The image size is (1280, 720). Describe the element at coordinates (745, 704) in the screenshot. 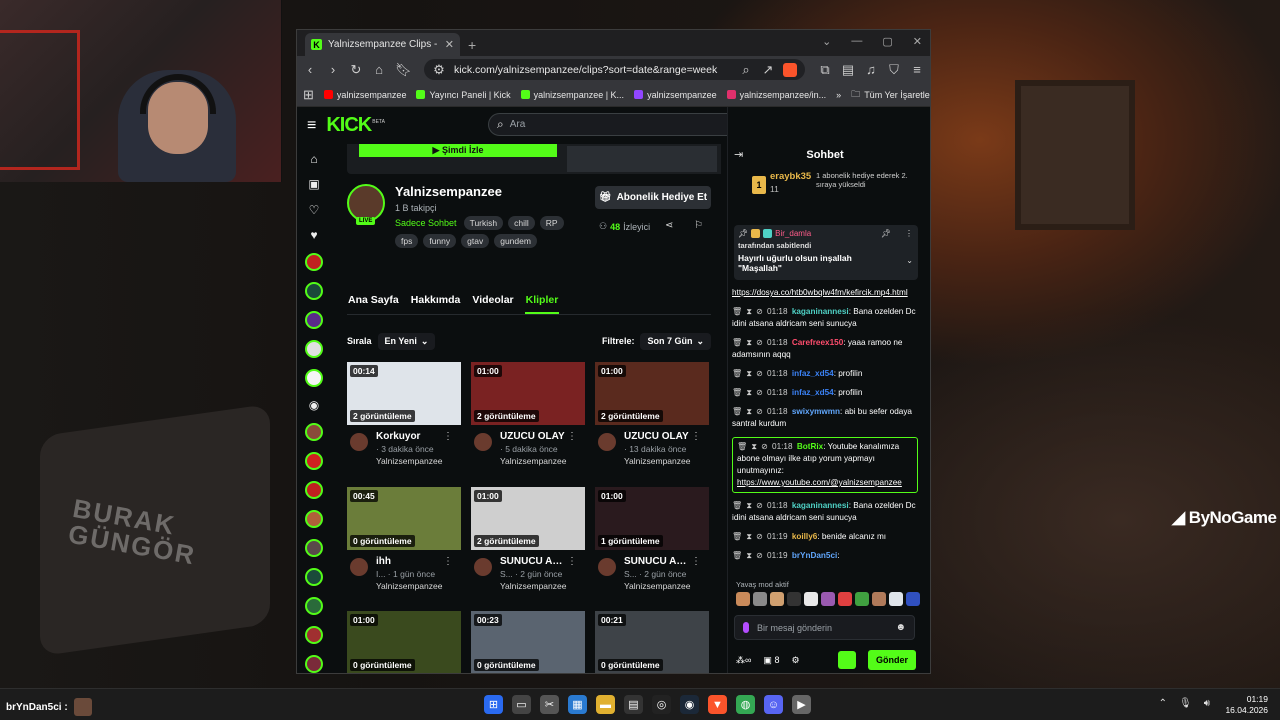

I see `chrome-icon: ◍` at that location.